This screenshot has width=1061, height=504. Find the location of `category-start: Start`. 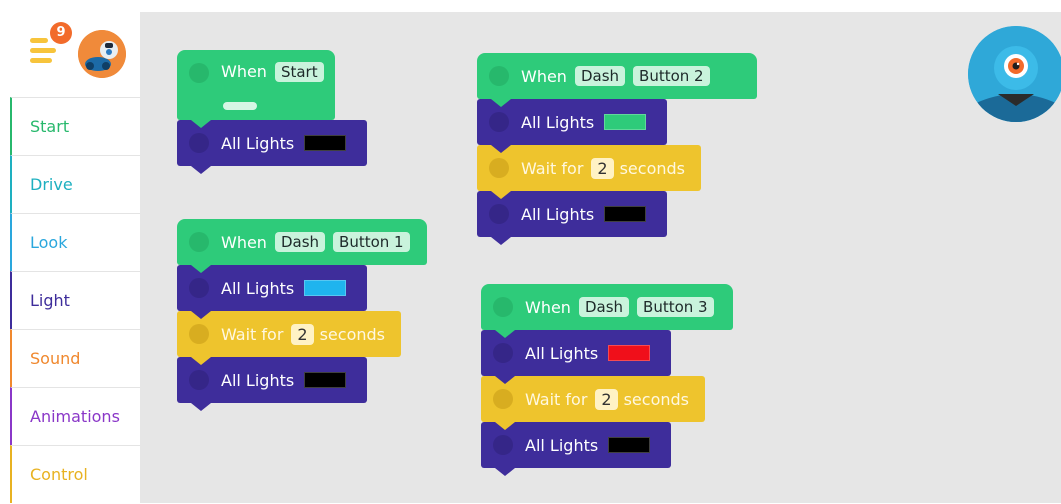

category-start: Start is located at coordinates (75, 126).